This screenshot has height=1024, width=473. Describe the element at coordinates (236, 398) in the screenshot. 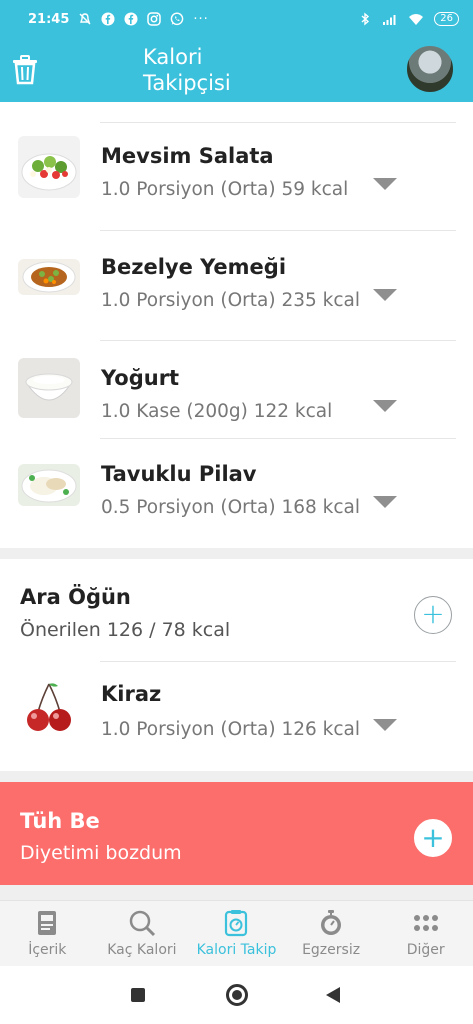

I see `list-item: Yoğurt 1.0 Kase (200g) 122 kcal` at that location.